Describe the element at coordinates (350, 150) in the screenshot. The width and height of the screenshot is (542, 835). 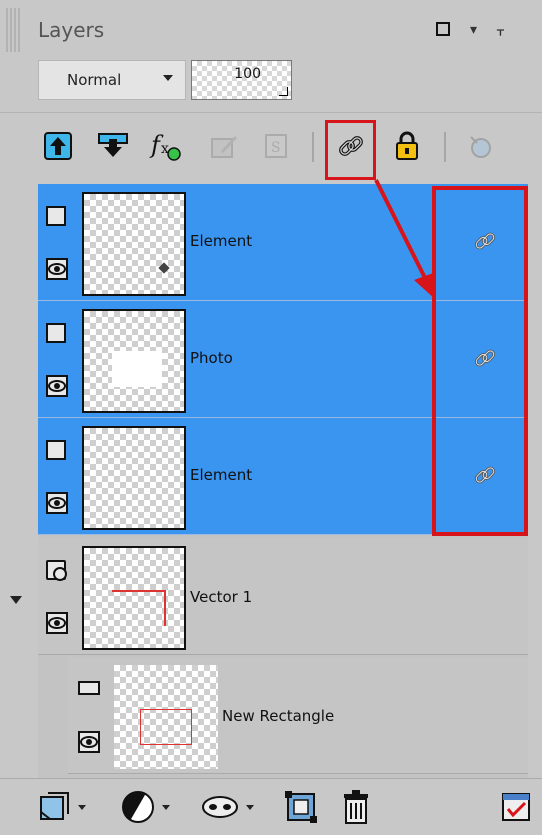
I see `link-button-highlight` at that location.